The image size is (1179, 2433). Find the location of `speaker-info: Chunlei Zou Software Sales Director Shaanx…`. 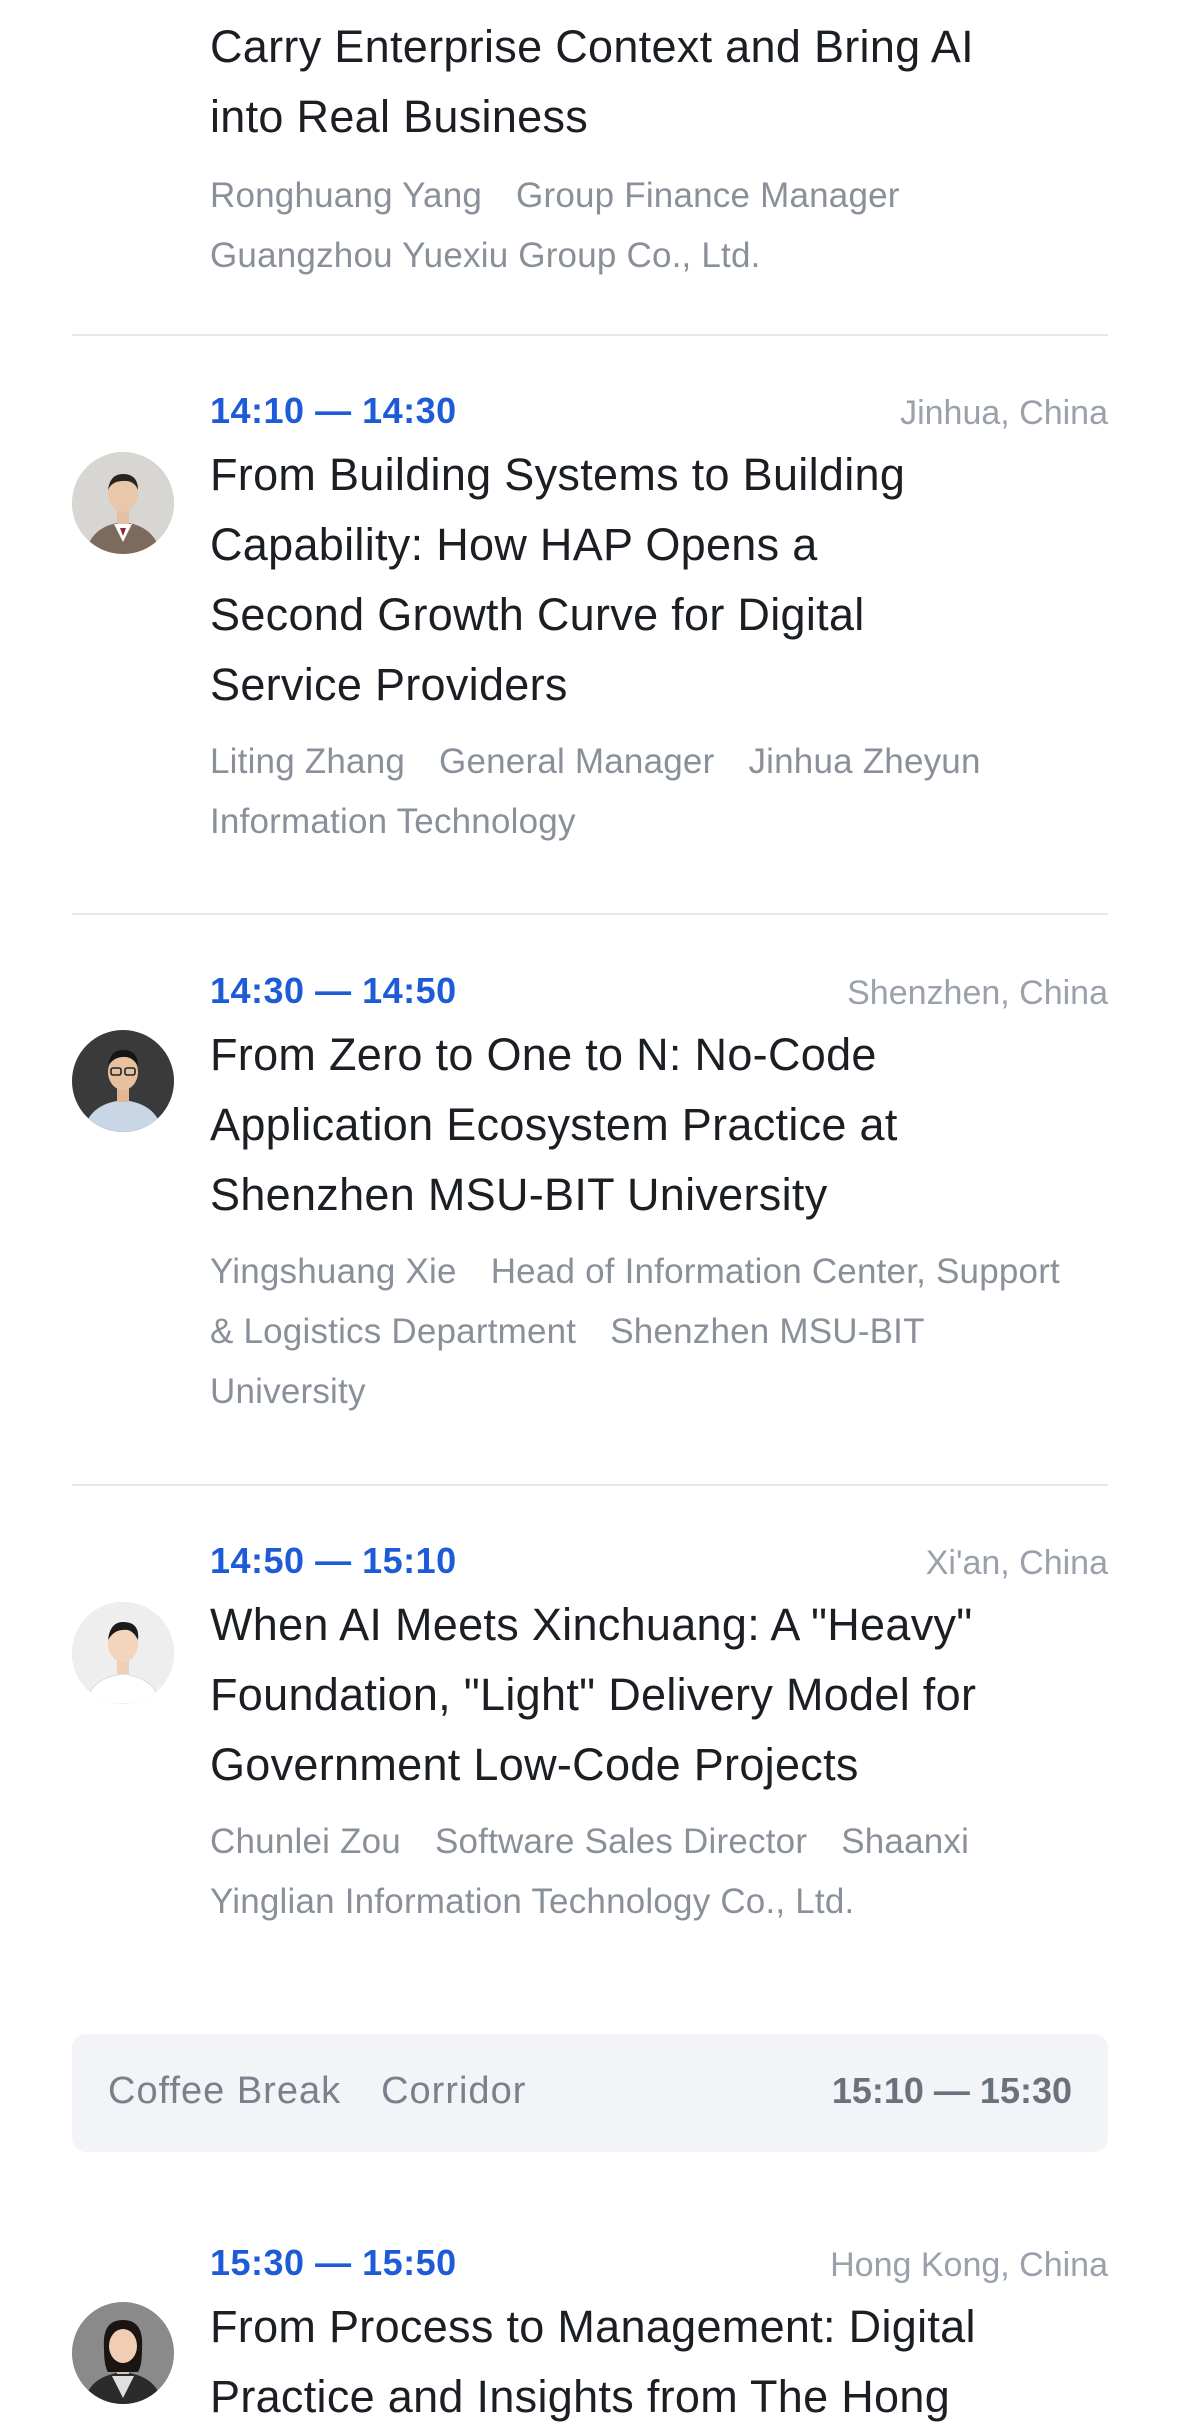

speaker-info: Chunlei Zou Software Sales Director Shaanx… is located at coordinates (644, 1872).